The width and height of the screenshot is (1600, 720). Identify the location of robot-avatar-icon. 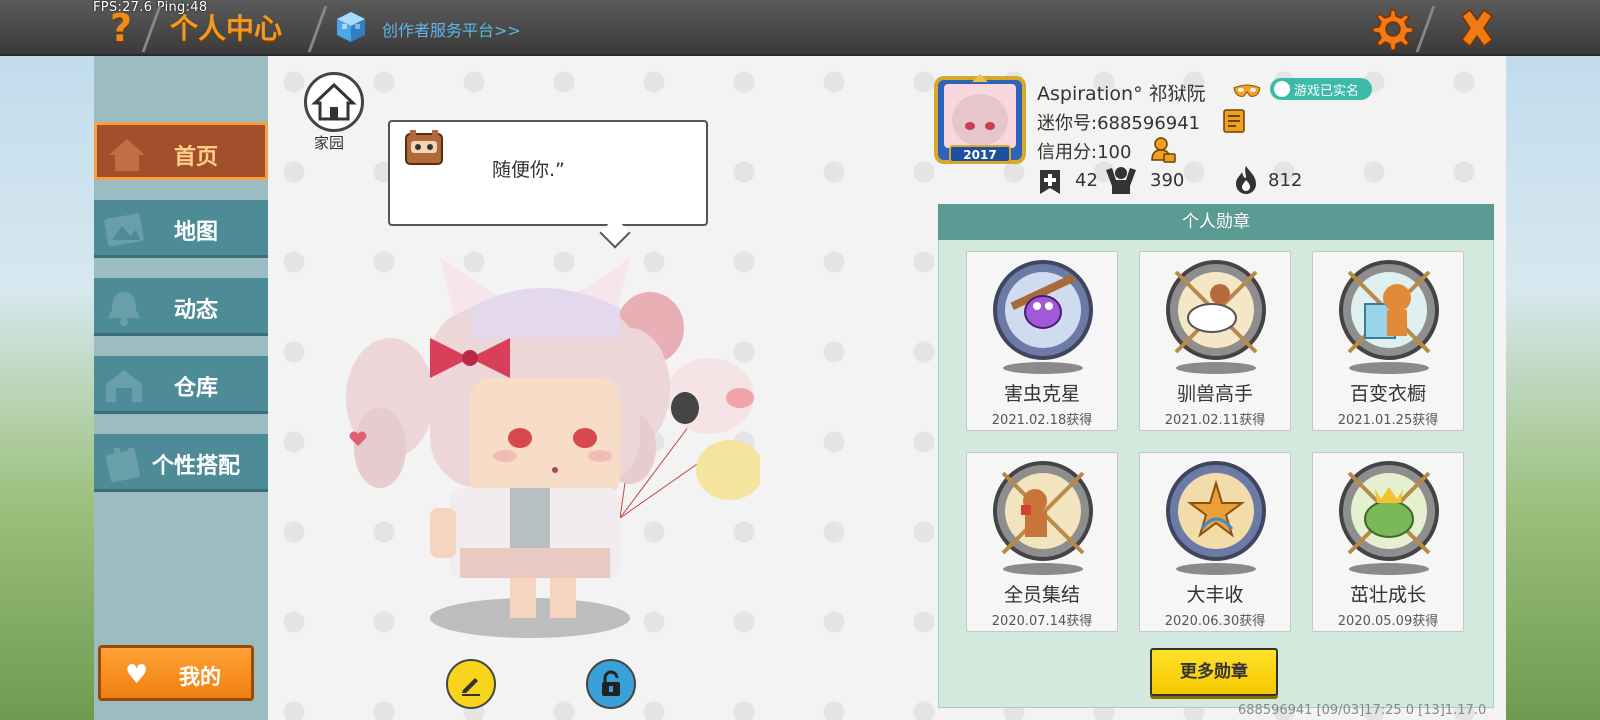
(424, 147).